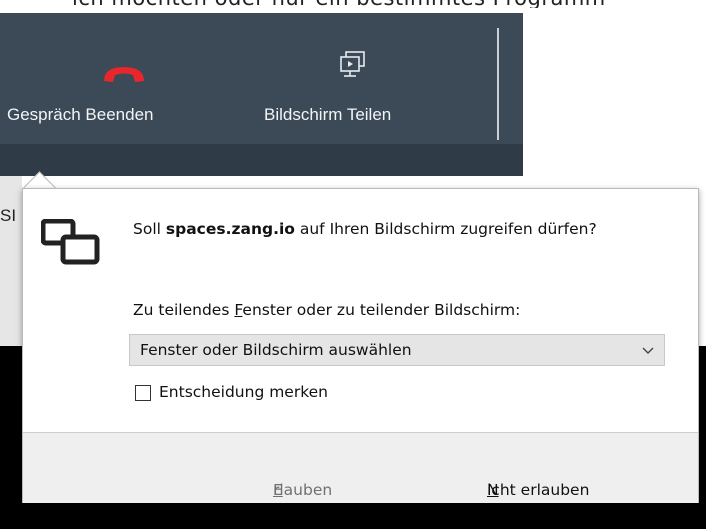 This screenshot has width=706, height=529. I want to click on share-screen-button: Bildschirm Teilen, so click(360, 78).